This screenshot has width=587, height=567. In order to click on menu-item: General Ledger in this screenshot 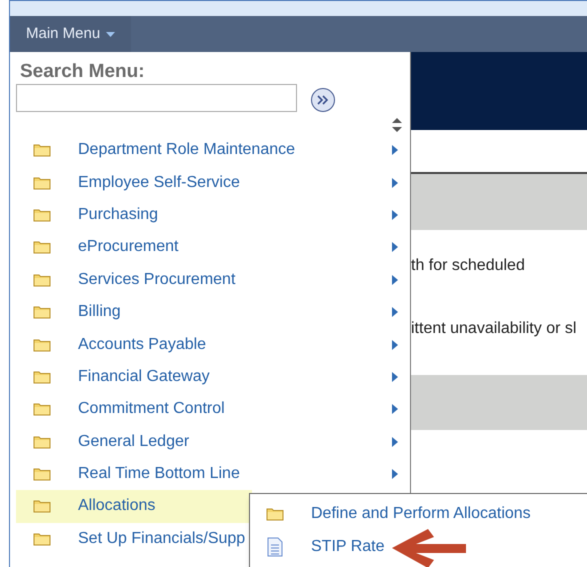, I will do `click(213, 442)`.